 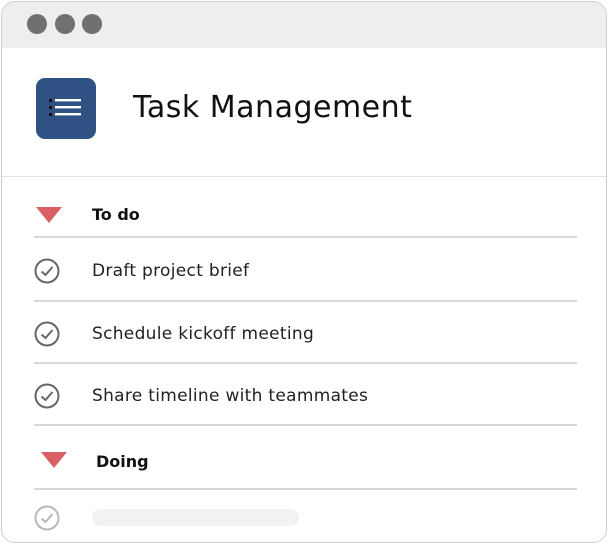 I want to click on section-header-doing: Doing, so click(x=305, y=459).